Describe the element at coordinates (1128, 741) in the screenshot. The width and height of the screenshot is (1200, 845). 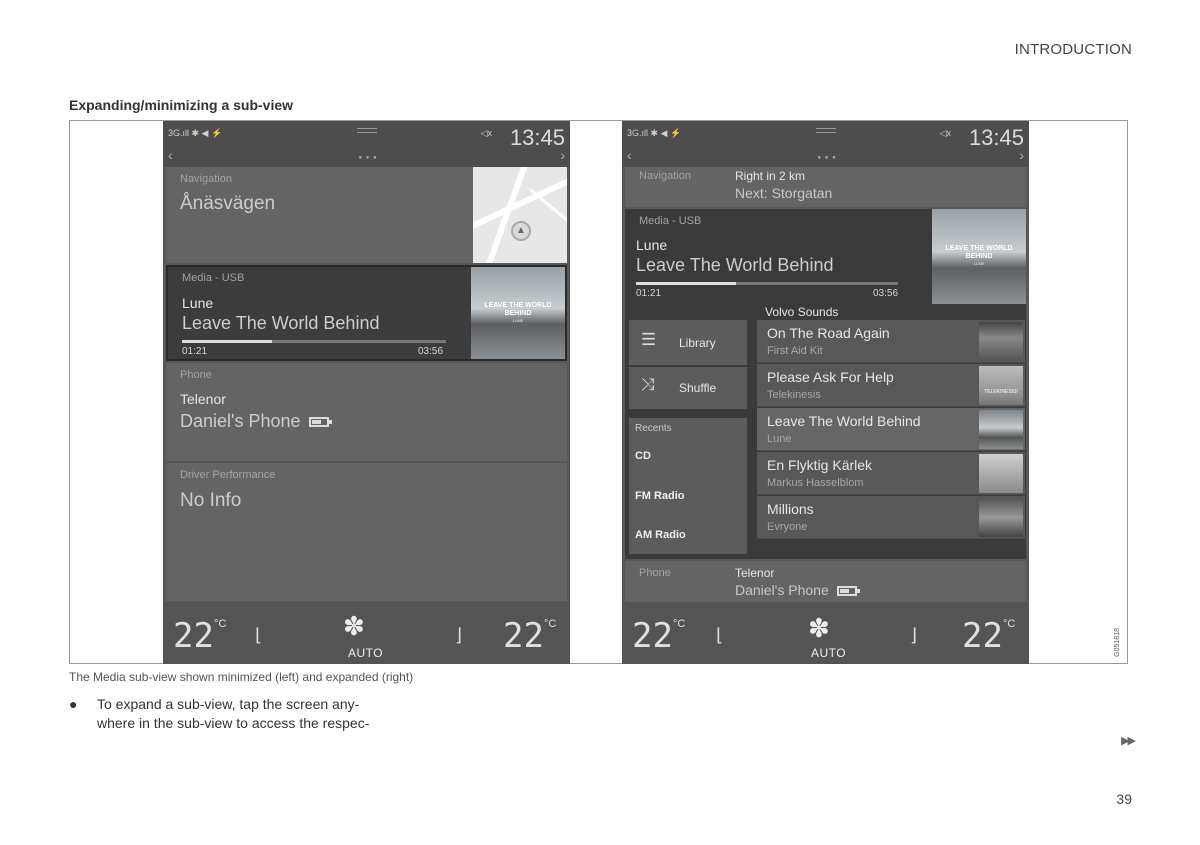
I see `continue-icon: ▶▶` at that location.